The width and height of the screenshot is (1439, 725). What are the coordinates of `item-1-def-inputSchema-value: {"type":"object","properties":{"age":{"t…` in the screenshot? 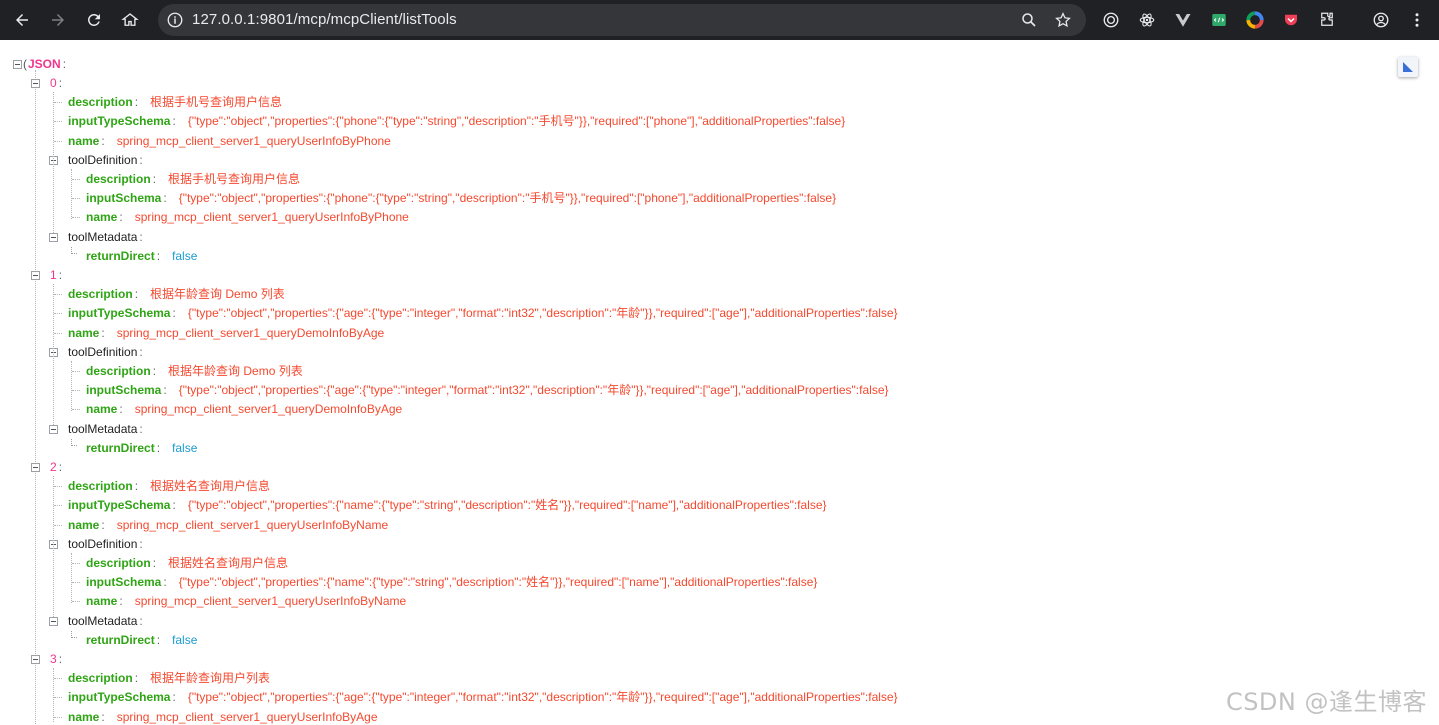 It's located at (534, 390).